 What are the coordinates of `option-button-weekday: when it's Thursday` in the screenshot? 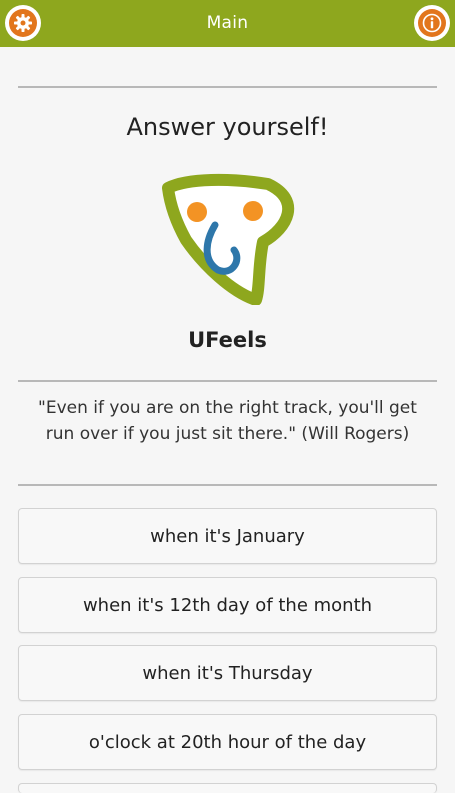 It's located at (227, 673).